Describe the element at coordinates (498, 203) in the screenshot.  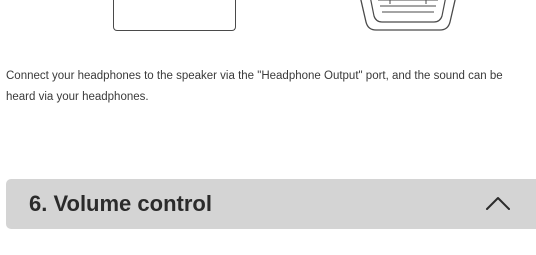
I see `chevron-up-icon` at that location.